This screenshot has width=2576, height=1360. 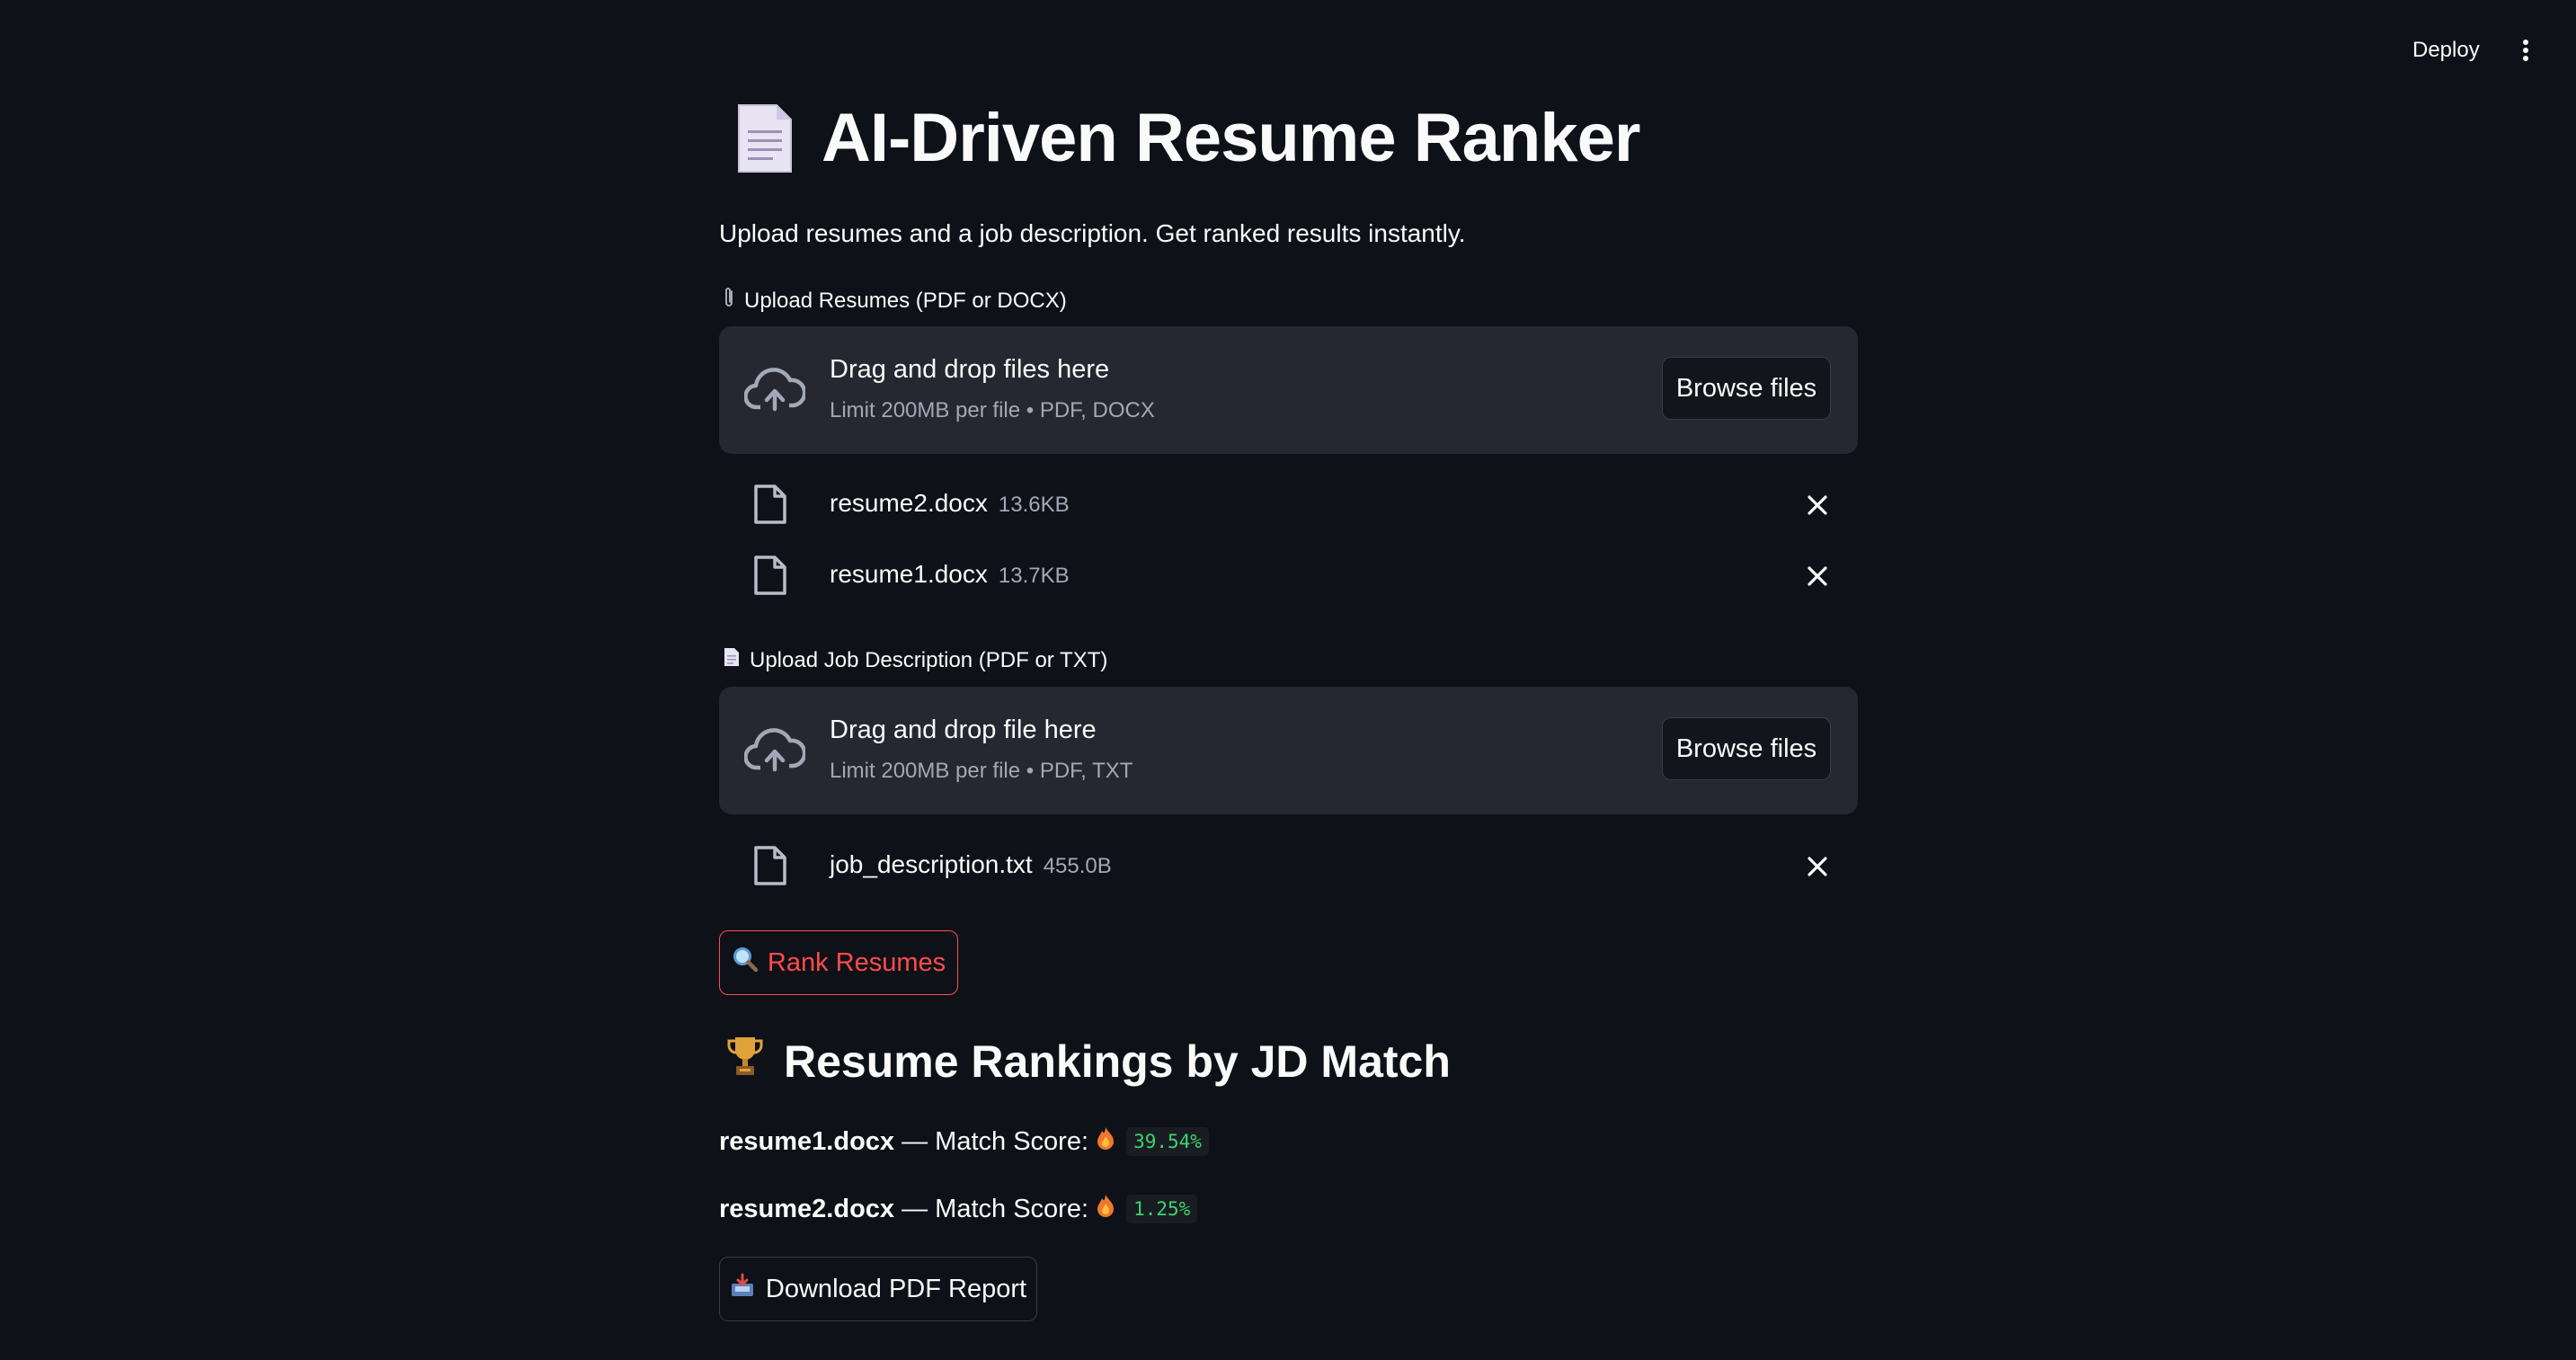 I want to click on match-score-badge: 1.25%, so click(x=1162, y=1209).